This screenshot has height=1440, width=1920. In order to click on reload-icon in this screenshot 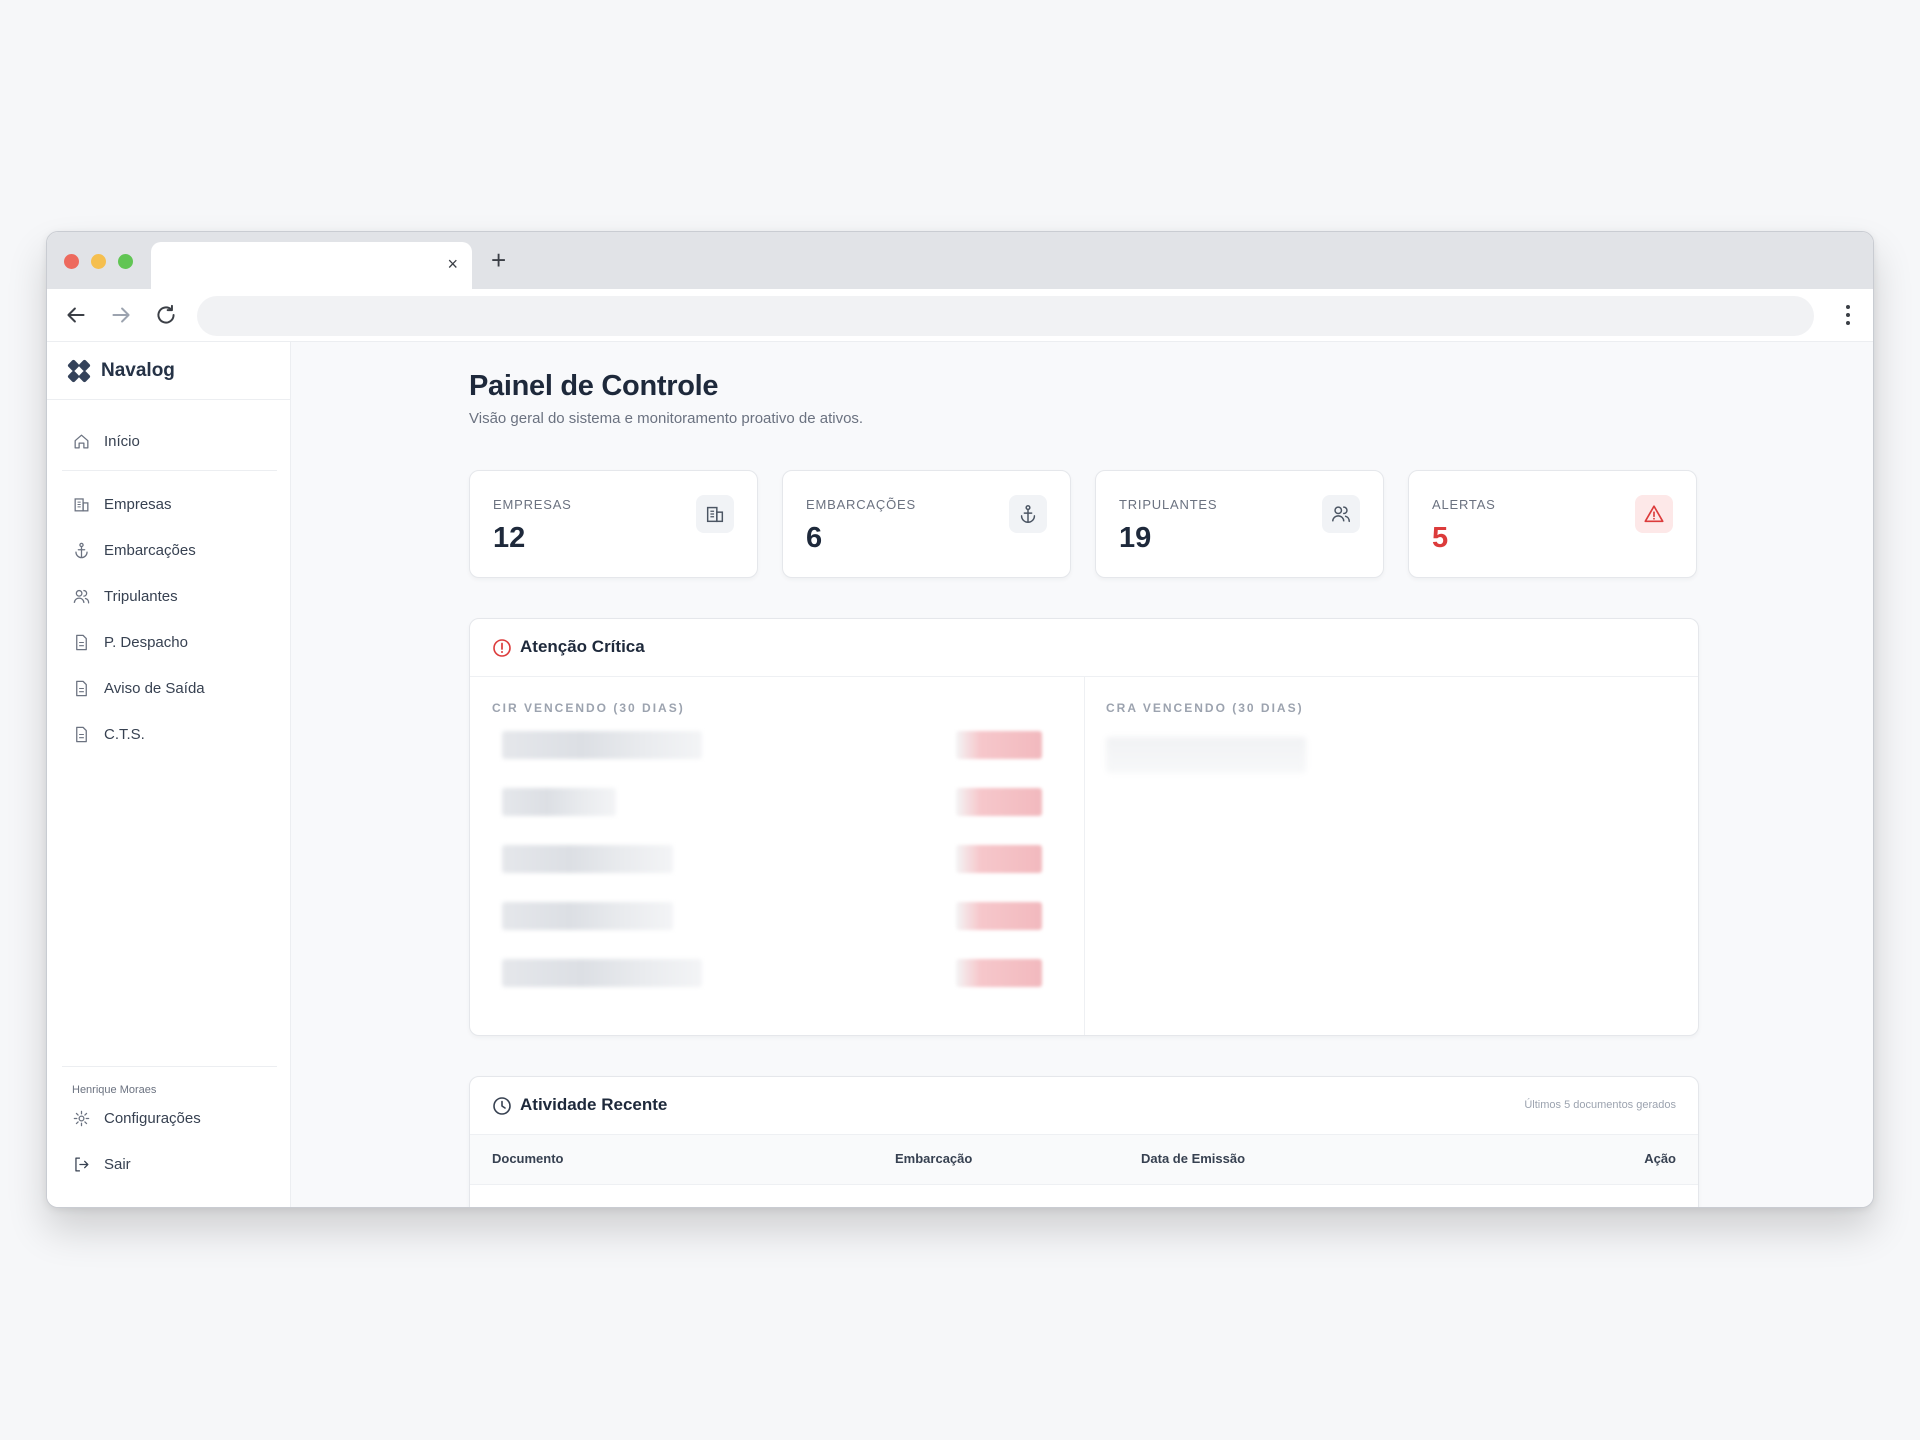, I will do `click(166, 314)`.